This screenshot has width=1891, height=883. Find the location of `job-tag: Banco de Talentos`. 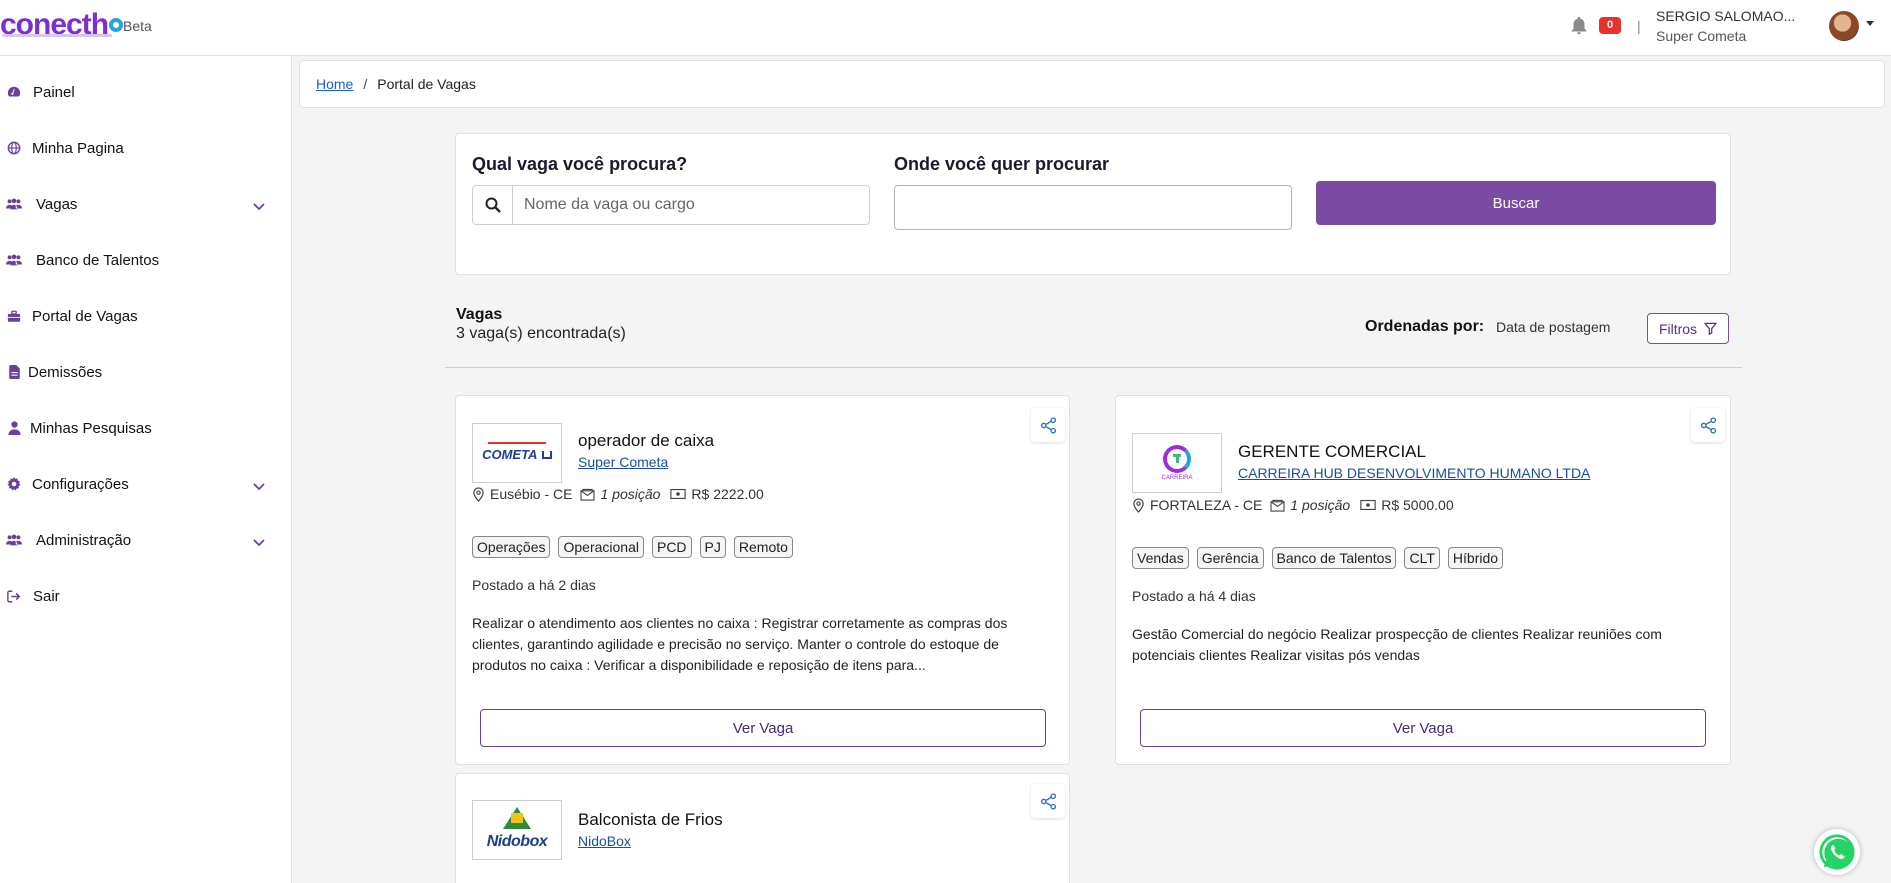

job-tag: Banco de Talentos is located at coordinates (1334, 558).